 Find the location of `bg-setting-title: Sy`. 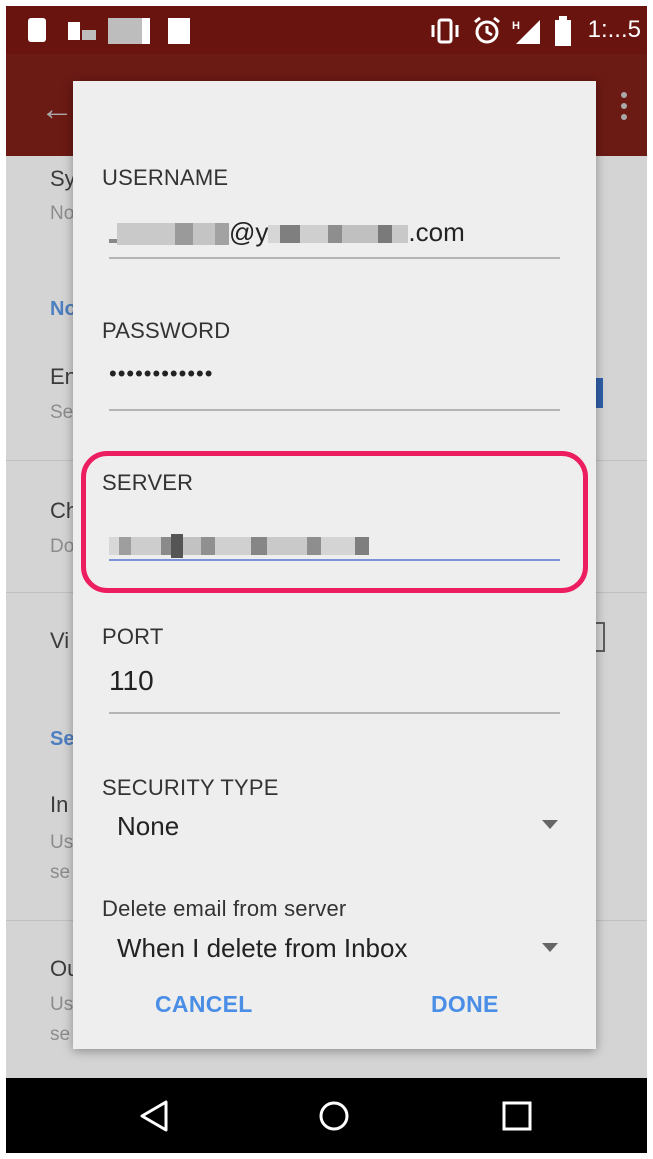

bg-setting-title: Sy is located at coordinates (62, 178).